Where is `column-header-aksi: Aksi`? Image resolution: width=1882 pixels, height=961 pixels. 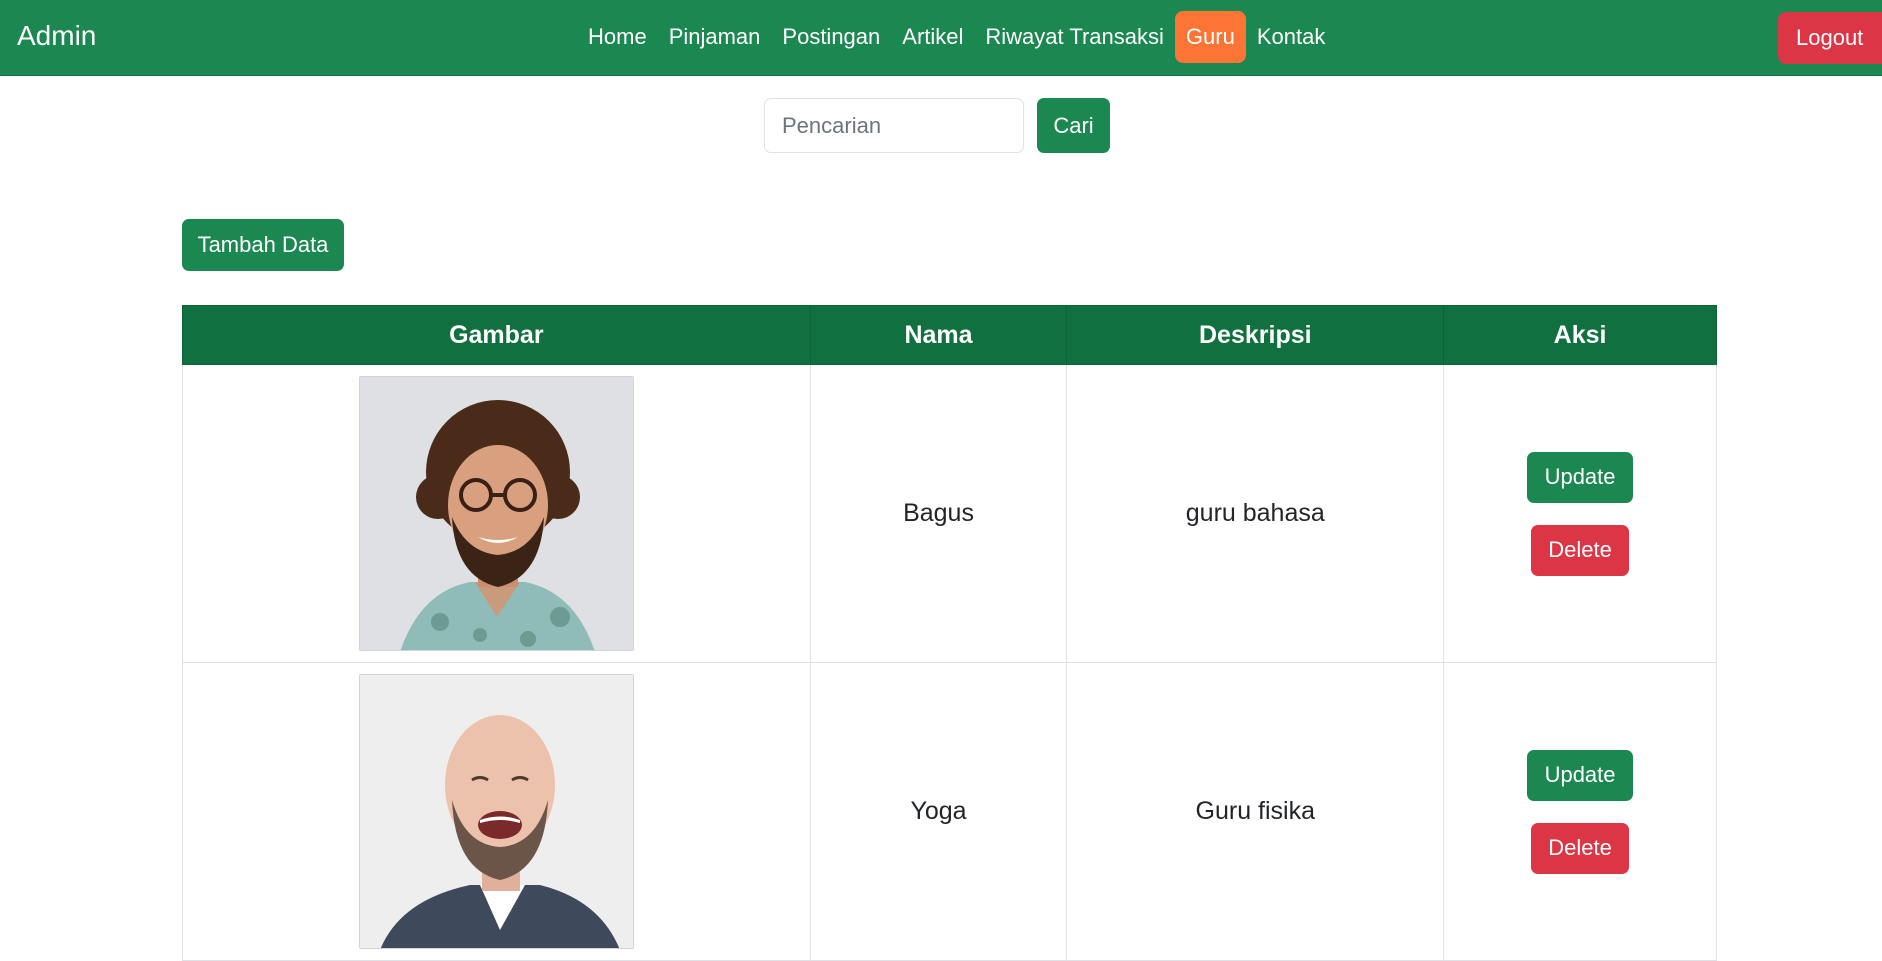
column-header-aksi: Aksi is located at coordinates (1580, 335).